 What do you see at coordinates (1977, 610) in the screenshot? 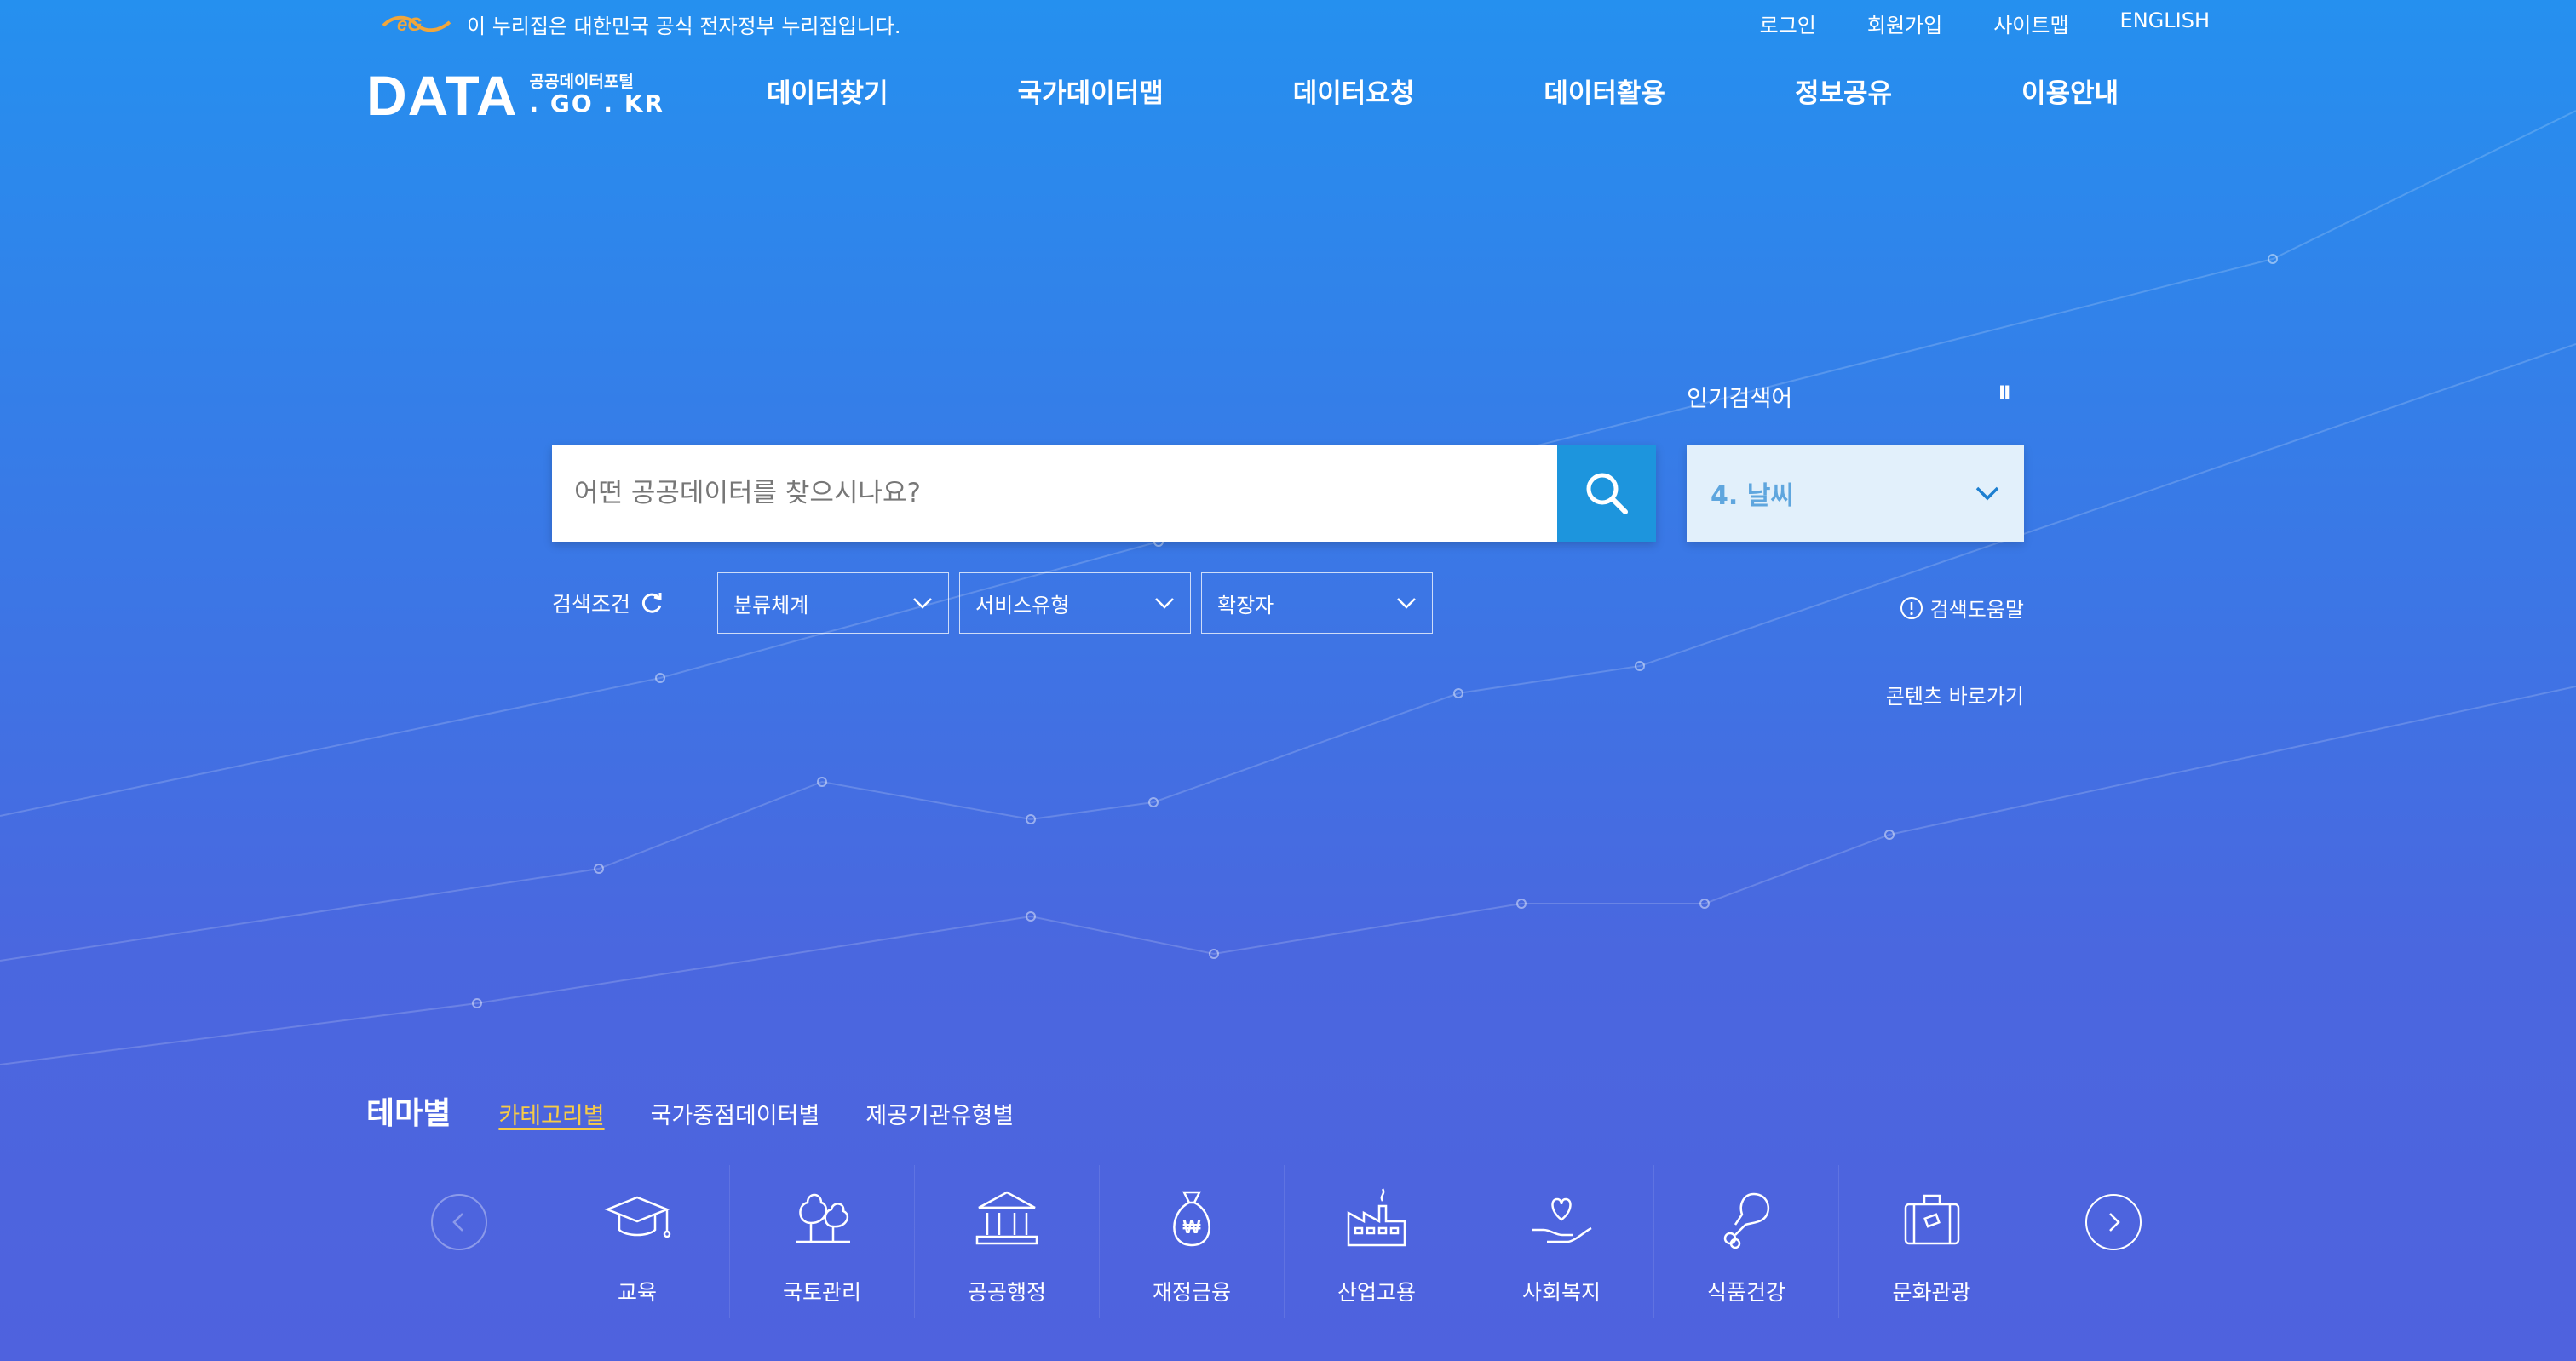
I see `search-help-label: 검색도움말` at bounding box center [1977, 610].